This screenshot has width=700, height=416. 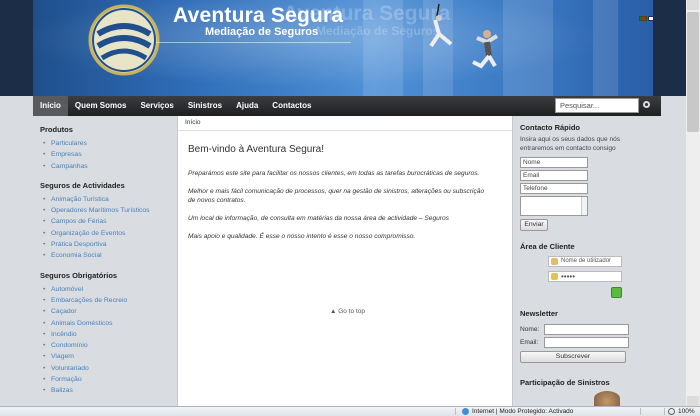 What do you see at coordinates (686, 411) in the screenshot?
I see `zoom-level: 100%` at bounding box center [686, 411].